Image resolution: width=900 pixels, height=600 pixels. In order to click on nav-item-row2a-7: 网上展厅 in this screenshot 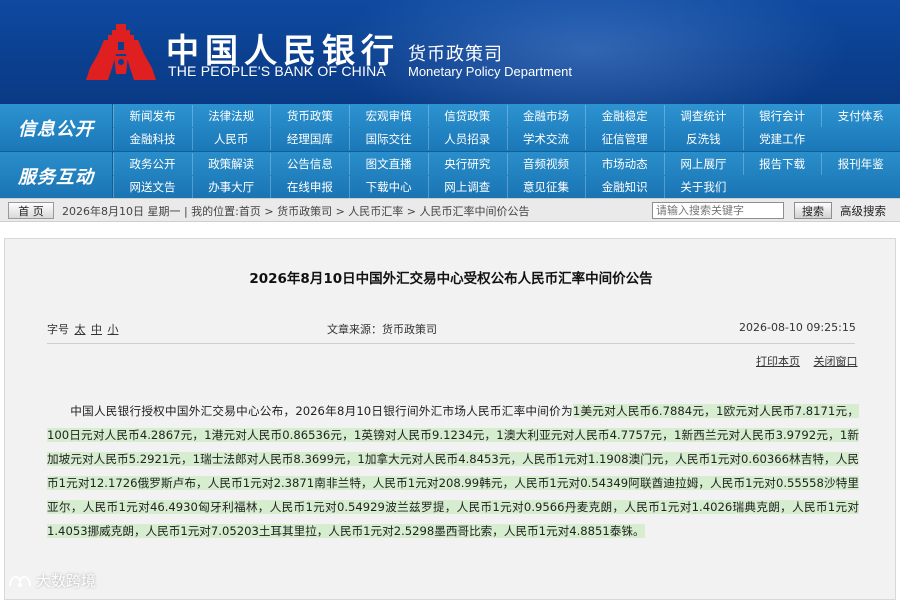, I will do `click(702, 164)`.